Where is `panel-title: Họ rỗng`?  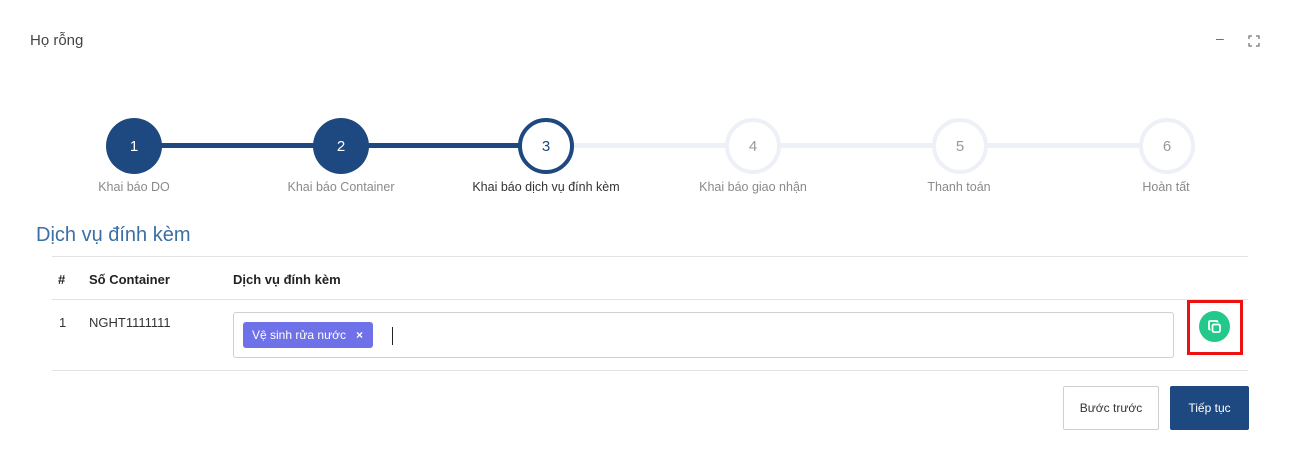
panel-title: Họ rỗng is located at coordinates (57, 40).